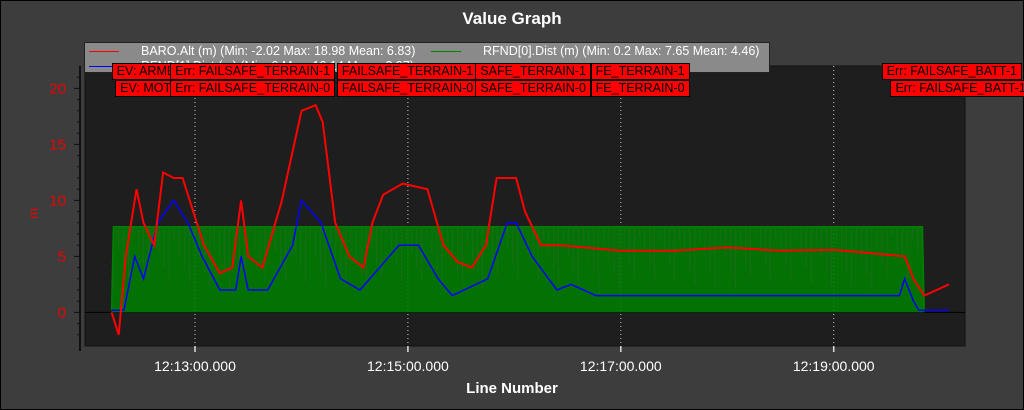 Image resolution: width=1024 pixels, height=410 pixels. Describe the element at coordinates (57, 200) in the screenshot. I see `y-tick-label: 10` at that location.